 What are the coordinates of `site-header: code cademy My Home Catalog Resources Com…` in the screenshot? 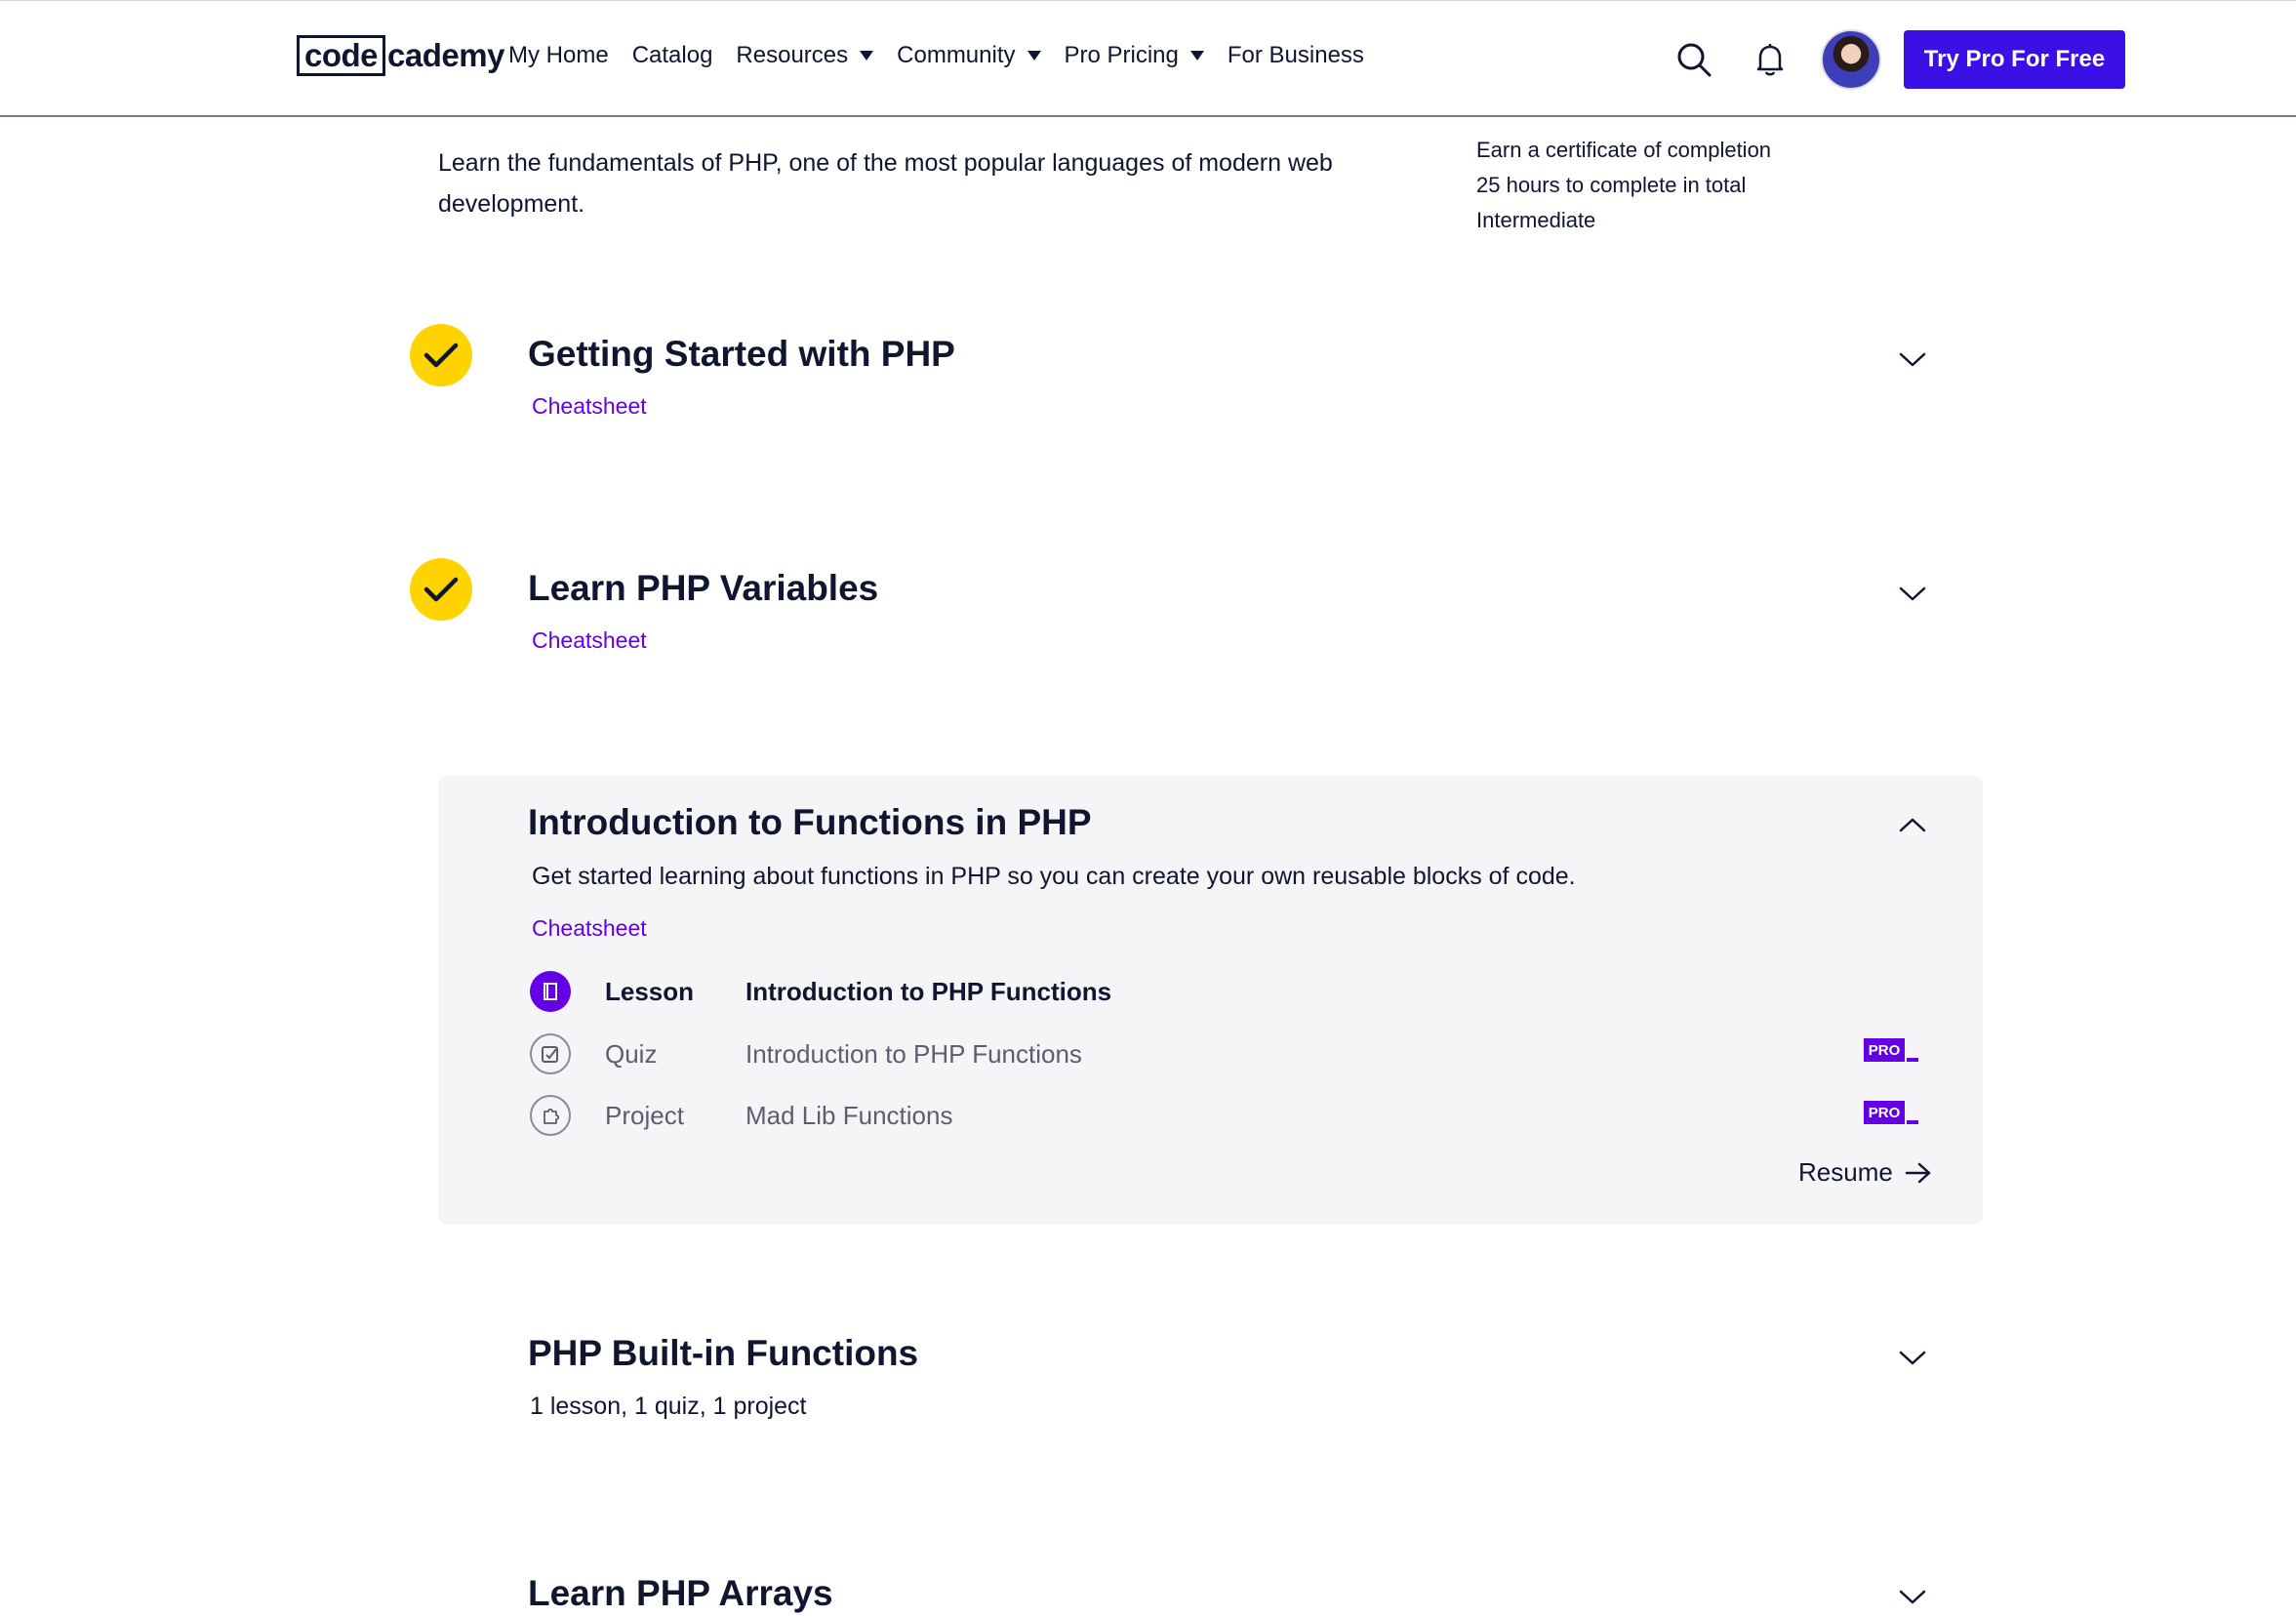 It's located at (1148, 58).